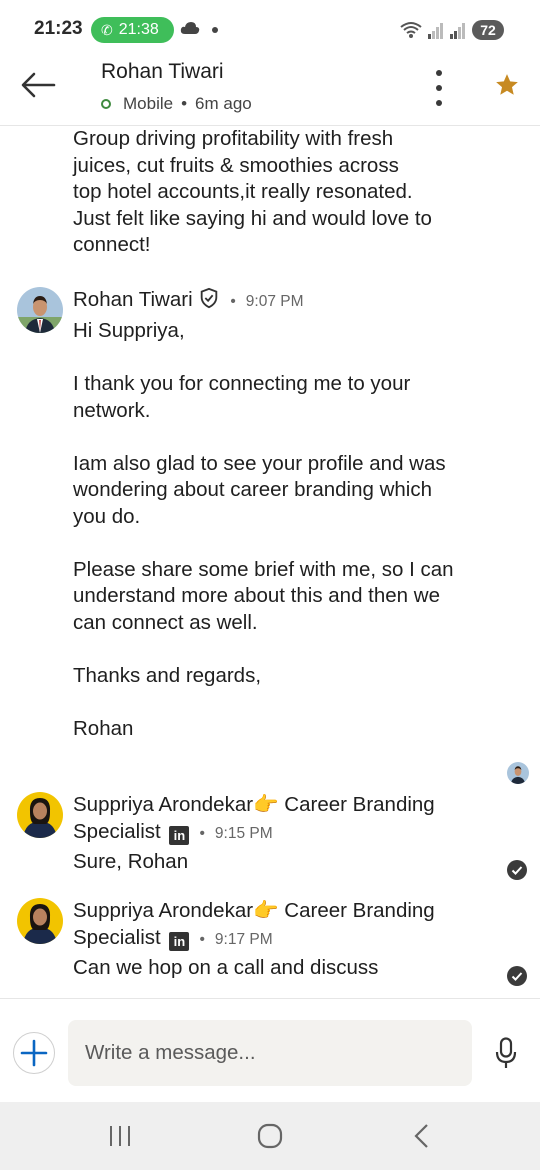  What do you see at coordinates (190, 28) in the screenshot?
I see `cloud-icon` at bounding box center [190, 28].